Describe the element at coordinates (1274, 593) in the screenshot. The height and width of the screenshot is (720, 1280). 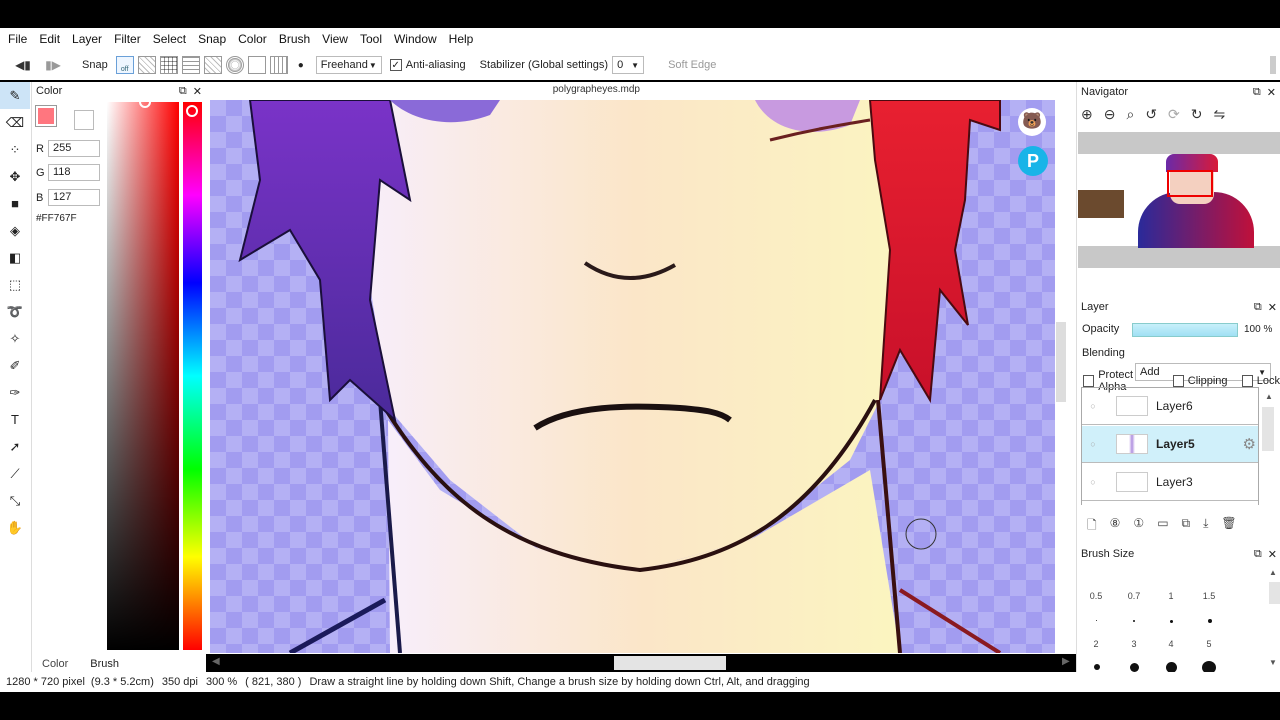
I see `brush-size-scrollbar` at that location.